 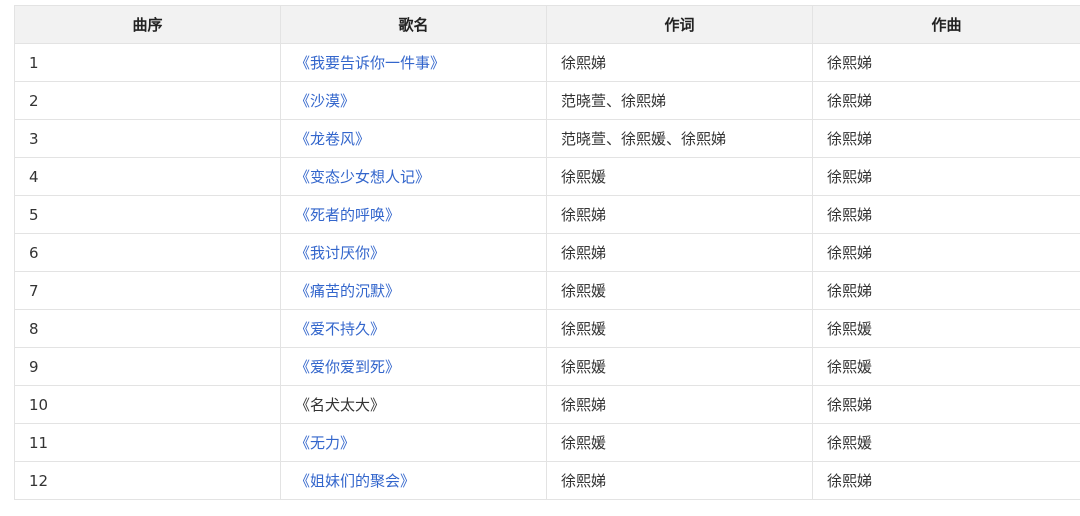 What do you see at coordinates (679, 138) in the screenshot?
I see `lyricist-cell: 范晓萱、徐熙媛、徐熙娣` at bounding box center [679, 138].